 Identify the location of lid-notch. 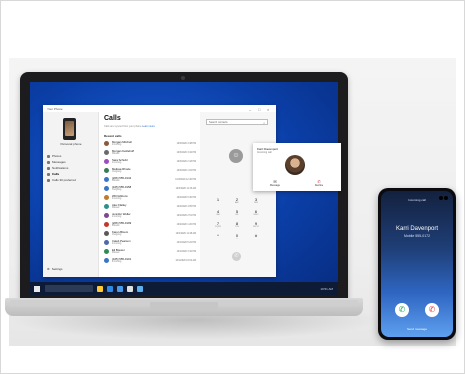
(184, 306).